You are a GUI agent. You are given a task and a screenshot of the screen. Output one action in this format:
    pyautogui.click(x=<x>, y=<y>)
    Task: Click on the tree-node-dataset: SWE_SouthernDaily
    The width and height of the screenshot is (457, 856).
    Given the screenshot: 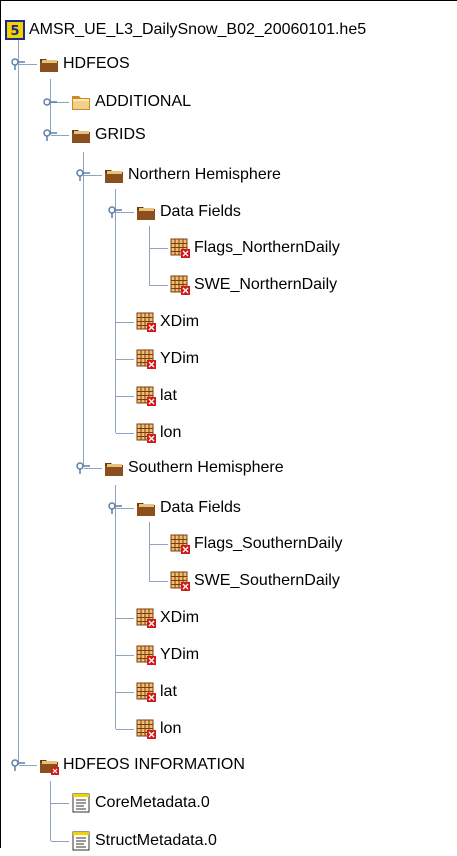 What is the action you would take?
    pyautogui.click(x=255, y=581)
    